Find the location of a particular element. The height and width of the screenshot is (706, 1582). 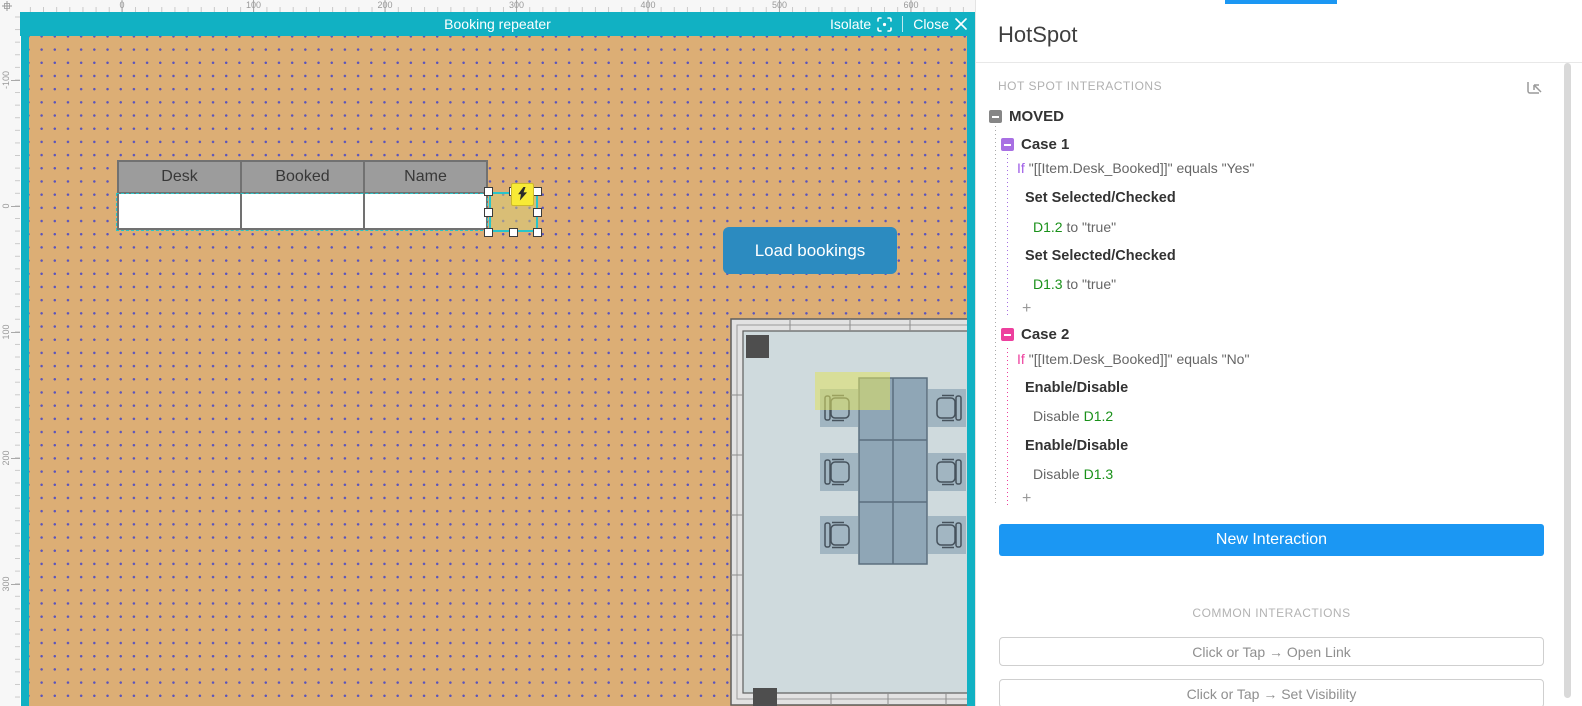

active-tab-indicator is located at coordinates (1281, 2).